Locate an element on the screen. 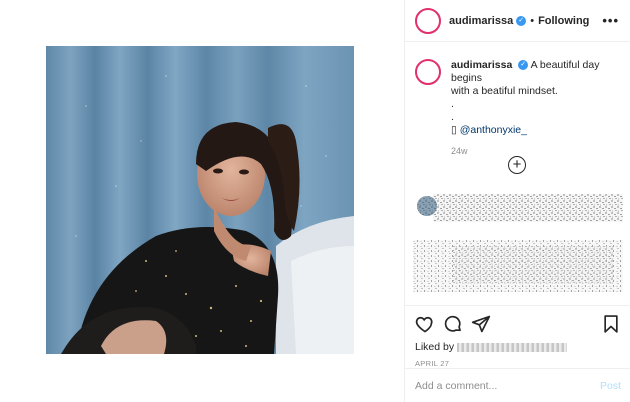 This screenshot has height=402, width=630. header-username: audimarissa is located at coordinates (481, 21).